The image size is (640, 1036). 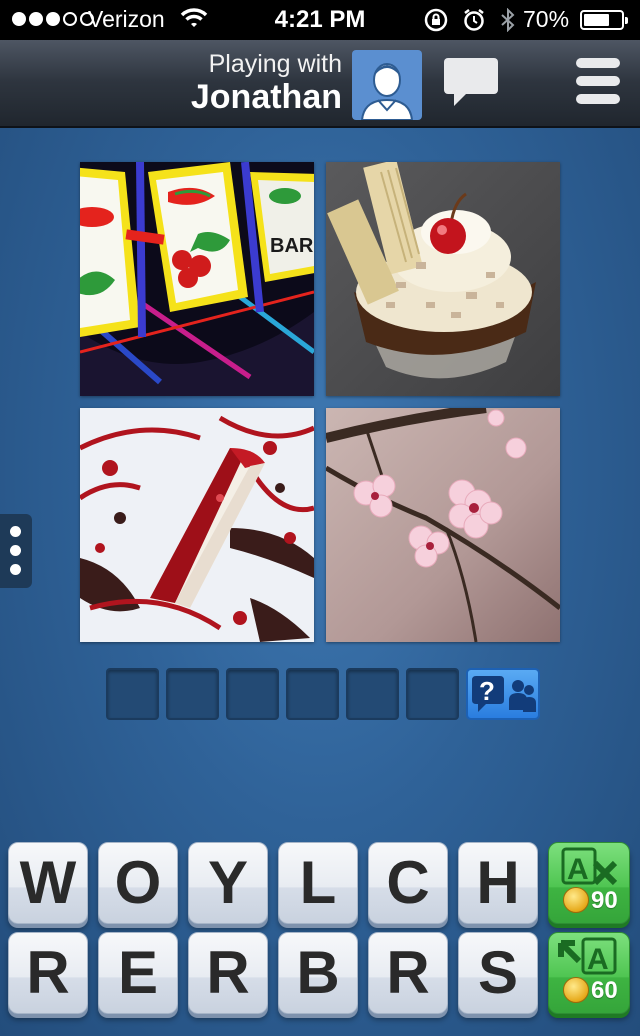 What do you see at coordinates (474, 22) in the screenshot?
I see `alarm-icon` at bounding box center [474, 22].